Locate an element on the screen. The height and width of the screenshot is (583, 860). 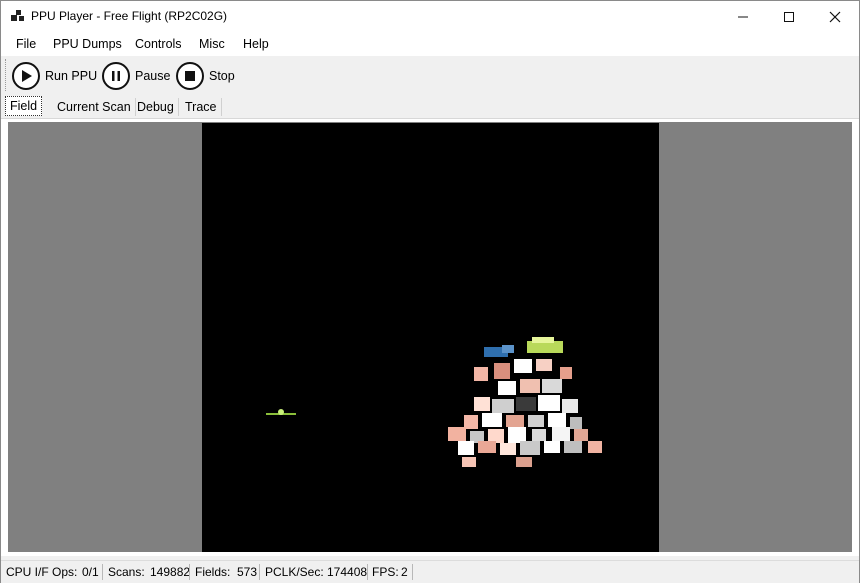
cpu-ops-label: CPU I/F Ops: is located at coordinates (42, 572).